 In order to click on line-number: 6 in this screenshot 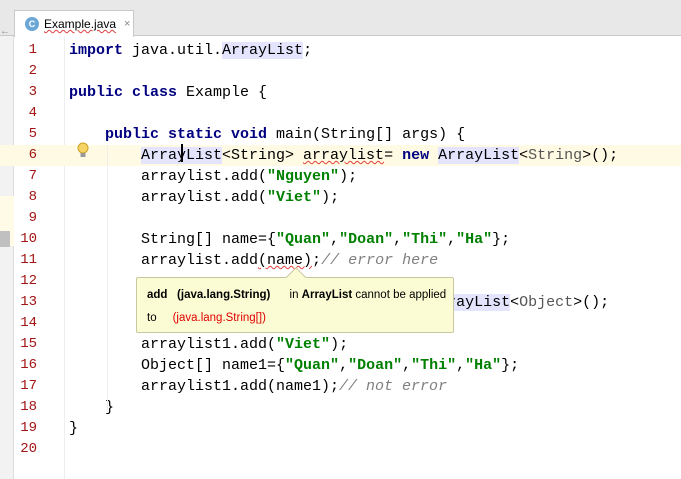, I will do `click(32, 155)`.